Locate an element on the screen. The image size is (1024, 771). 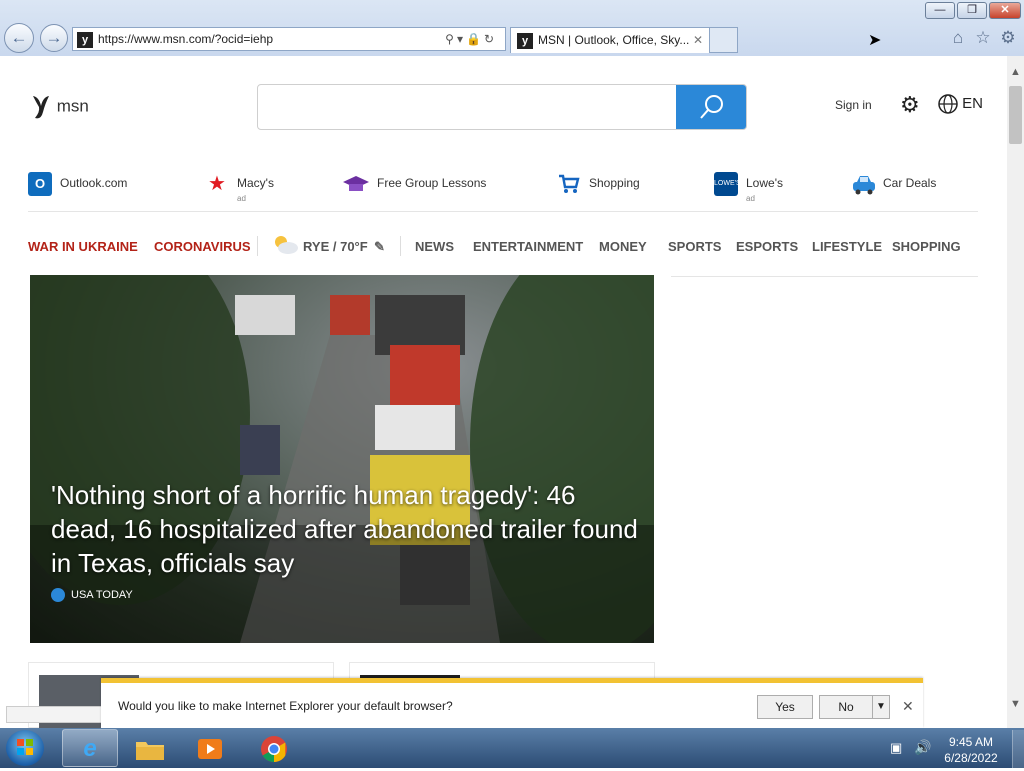
edit-pencil-icon: ✎ is located at coordinates (379, 247).